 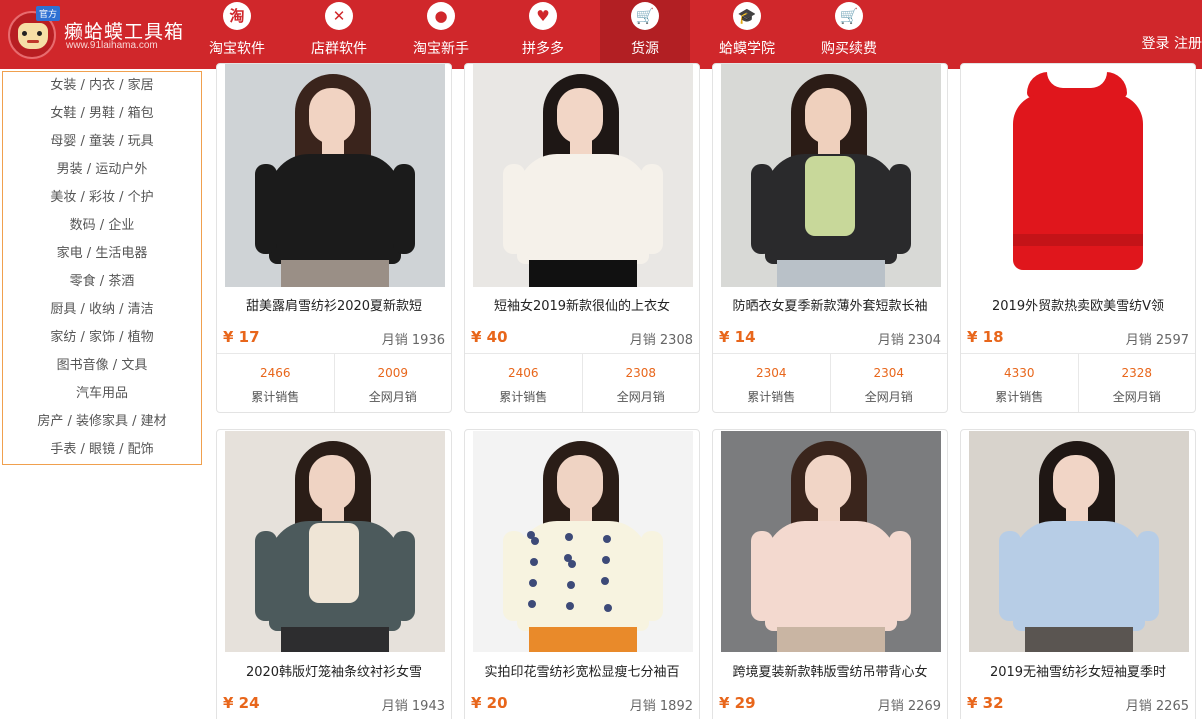 What do you see at coordinates (985, 703) in the screenshot?
I see `product-price: ¥ 32` at bounding box center [985, 703].